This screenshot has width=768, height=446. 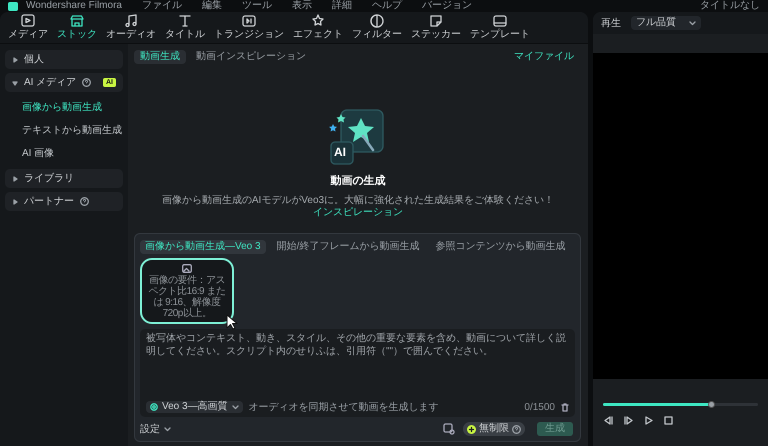 I want to click on step-back-icon, so click(x=608, y=420).